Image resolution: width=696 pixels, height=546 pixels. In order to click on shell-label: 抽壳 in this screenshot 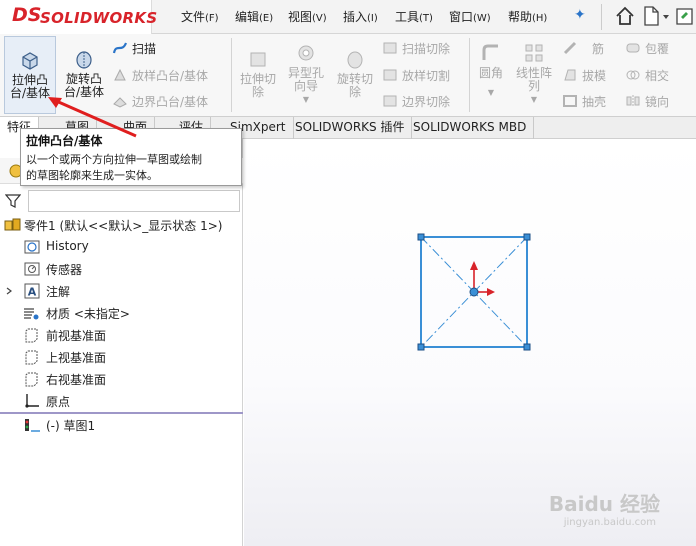, I will do `click(594, 102)`.